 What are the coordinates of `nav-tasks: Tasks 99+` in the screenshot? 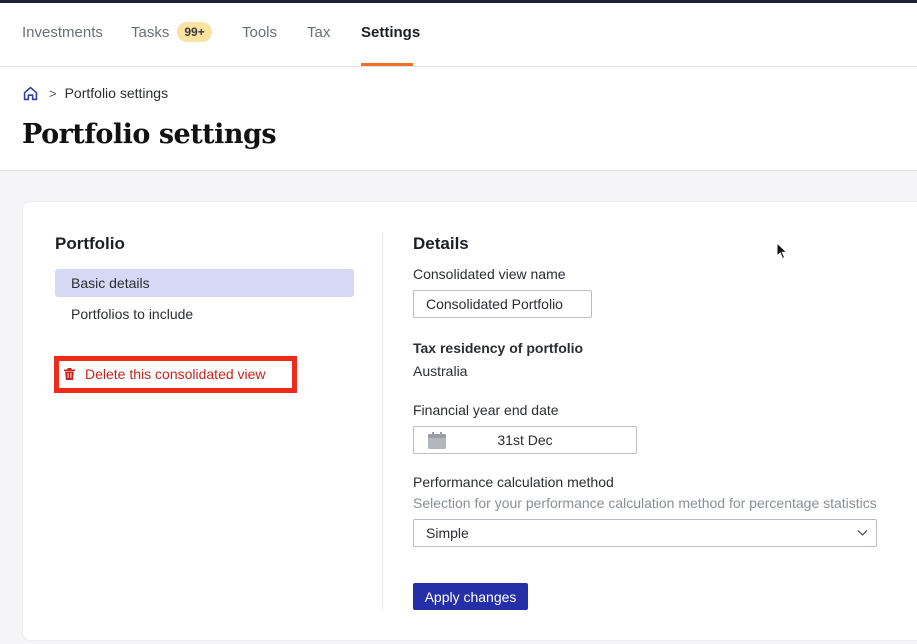 It's located at (171, 34).